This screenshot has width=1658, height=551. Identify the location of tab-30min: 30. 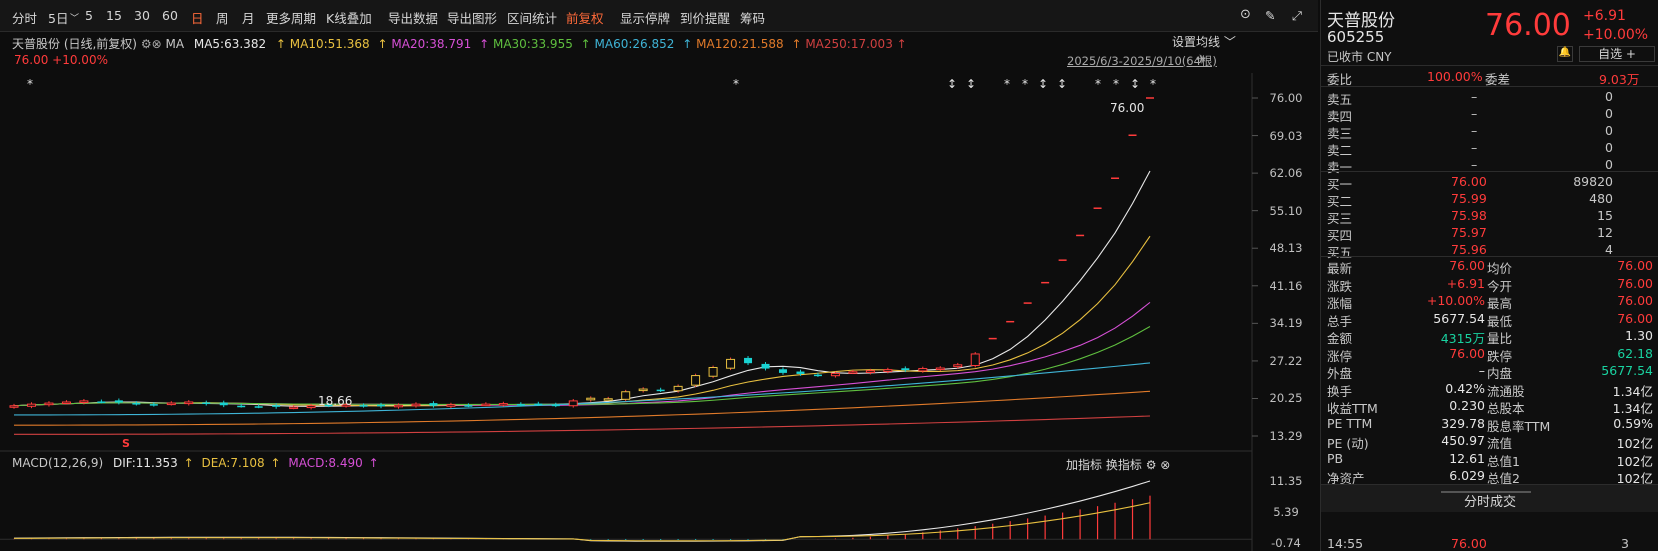
(142, 15).